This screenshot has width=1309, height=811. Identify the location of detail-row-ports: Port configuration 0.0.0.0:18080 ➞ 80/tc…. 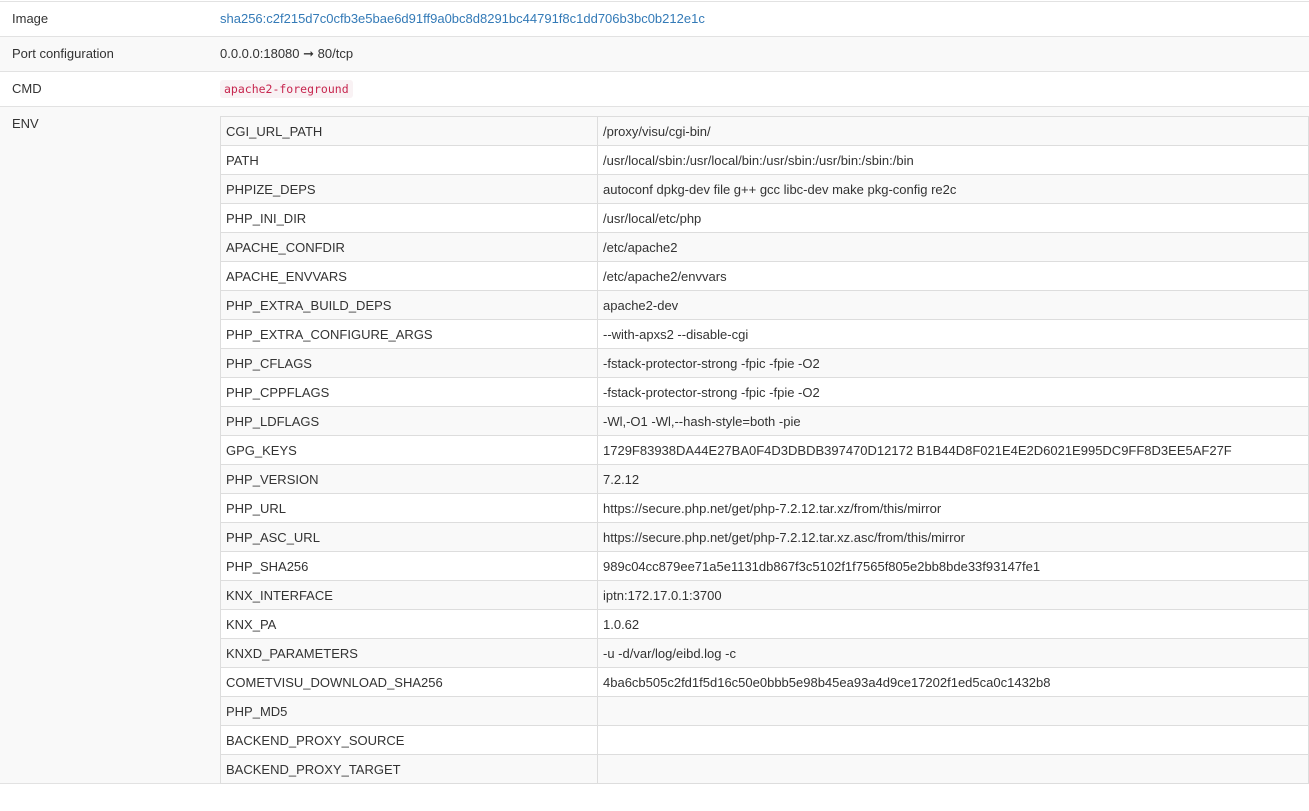
(654, 54).